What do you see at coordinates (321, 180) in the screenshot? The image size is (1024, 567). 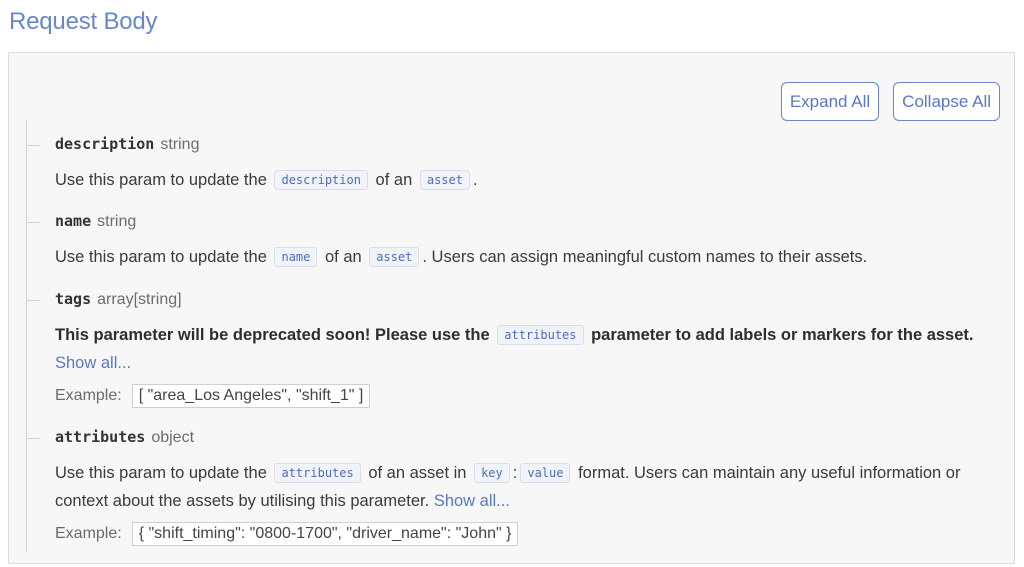 I see `inline-code: description` at bounding box center [321, 180].